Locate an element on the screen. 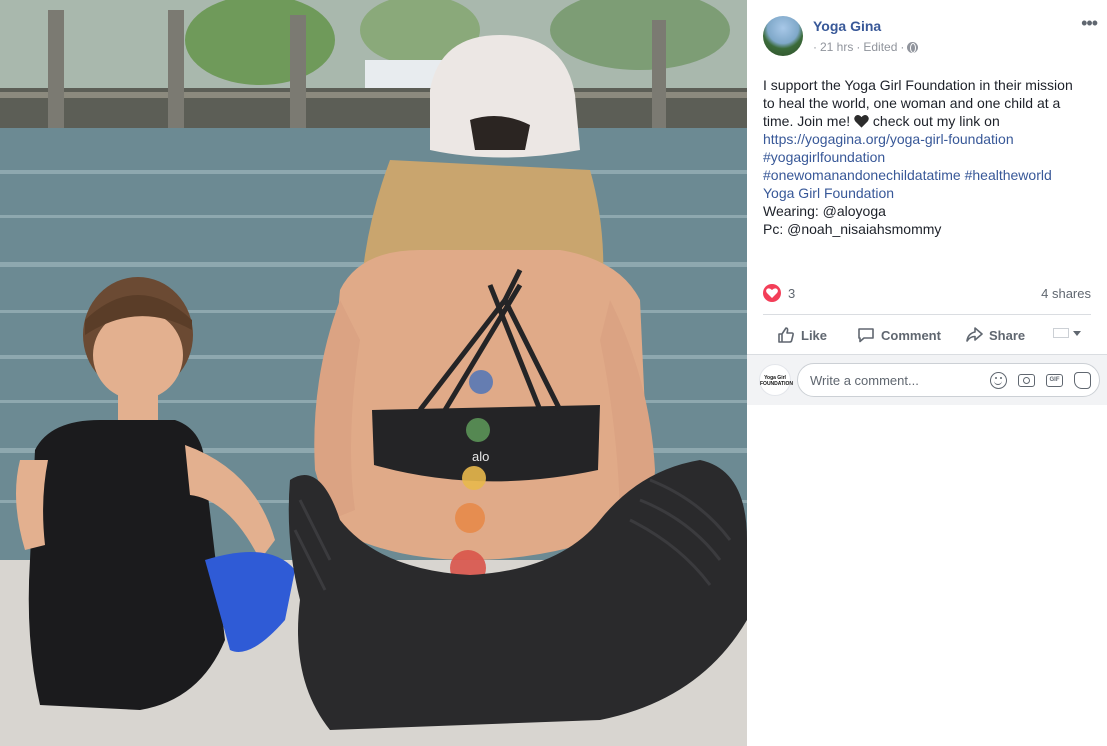  photo-credit-line: Pc: @noah_nisaiahsmommy is located at coordinates (852, 229).